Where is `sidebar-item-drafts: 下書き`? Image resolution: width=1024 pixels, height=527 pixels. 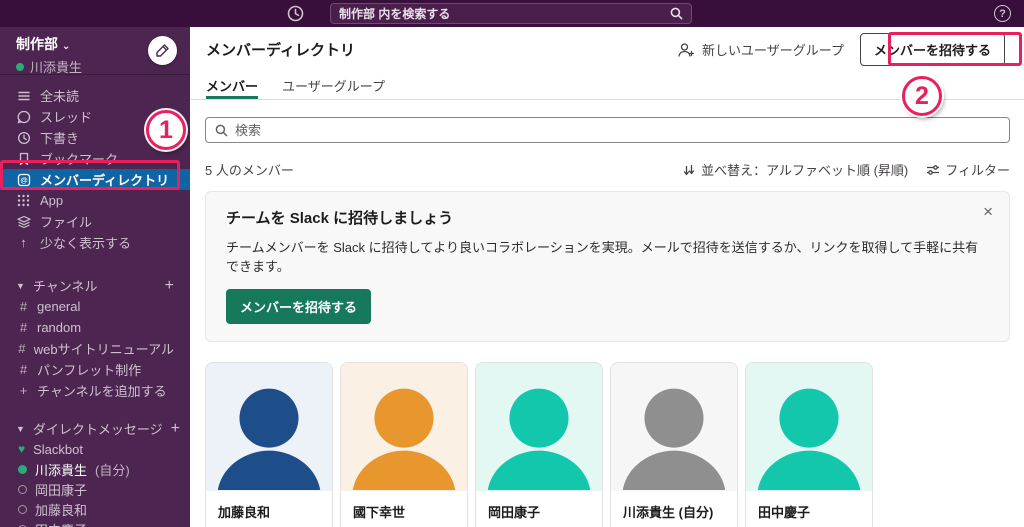 sidebar-item-drafts: 下書き is located at coordinates (95, 137).